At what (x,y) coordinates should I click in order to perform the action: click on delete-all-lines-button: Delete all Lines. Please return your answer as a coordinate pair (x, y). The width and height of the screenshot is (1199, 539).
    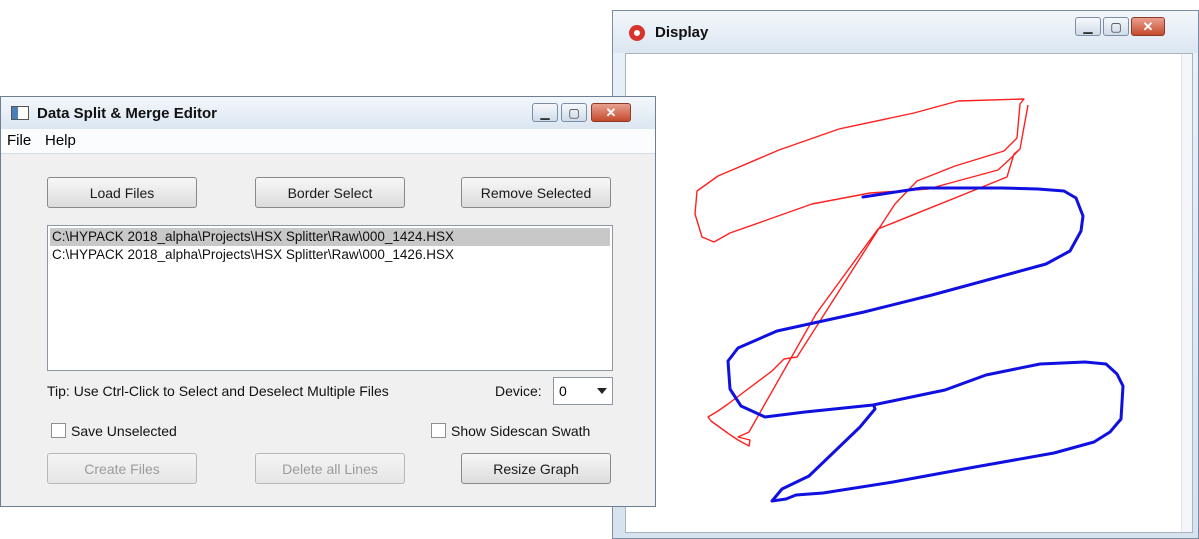
    Looking at the image, I should click on (330, 468).